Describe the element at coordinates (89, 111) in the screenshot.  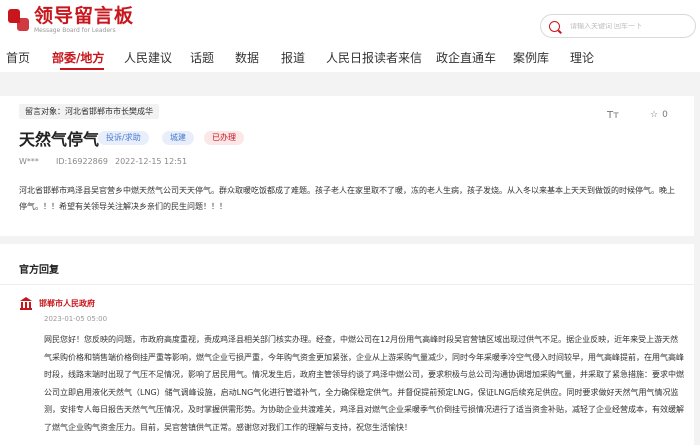
I see `recipient-tag: 留言对象：河北省邯郸市市长樊成华` at that location.